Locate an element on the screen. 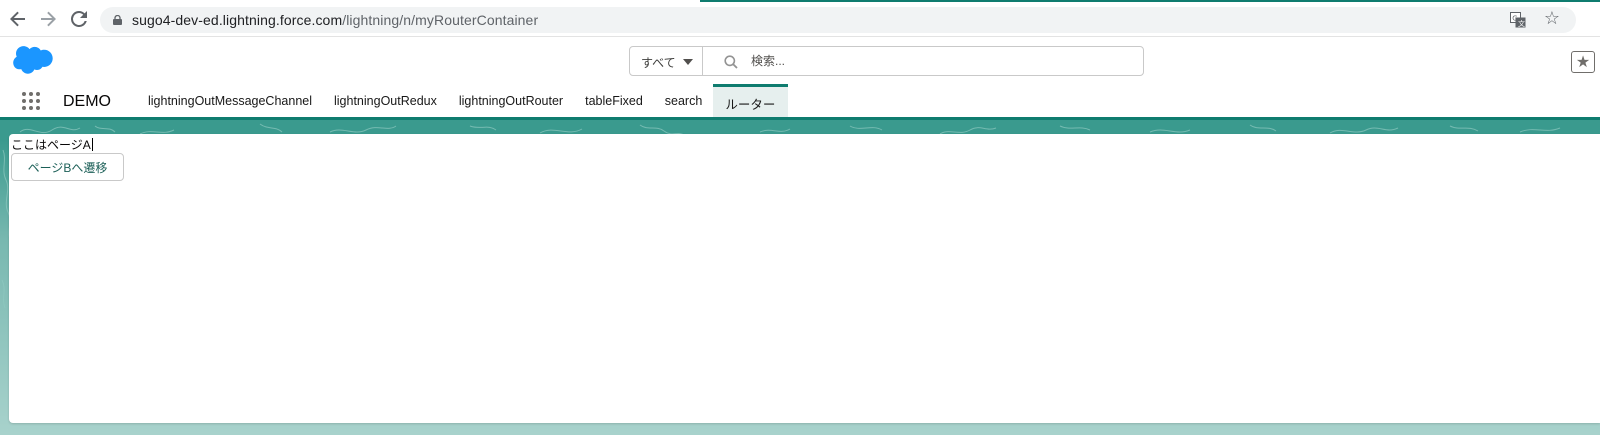 The height and width of the screenshot is (435, 1600). chevron-down-icon is located at coordinates (688, 62).